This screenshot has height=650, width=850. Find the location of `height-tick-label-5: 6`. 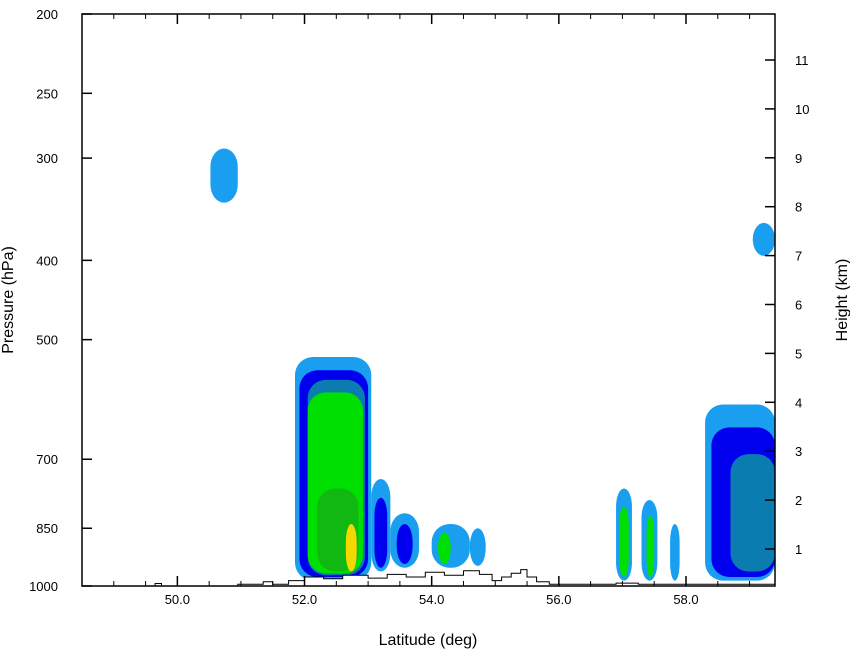

height-tick-label-5: 6 is located at coordinates (798, 305).